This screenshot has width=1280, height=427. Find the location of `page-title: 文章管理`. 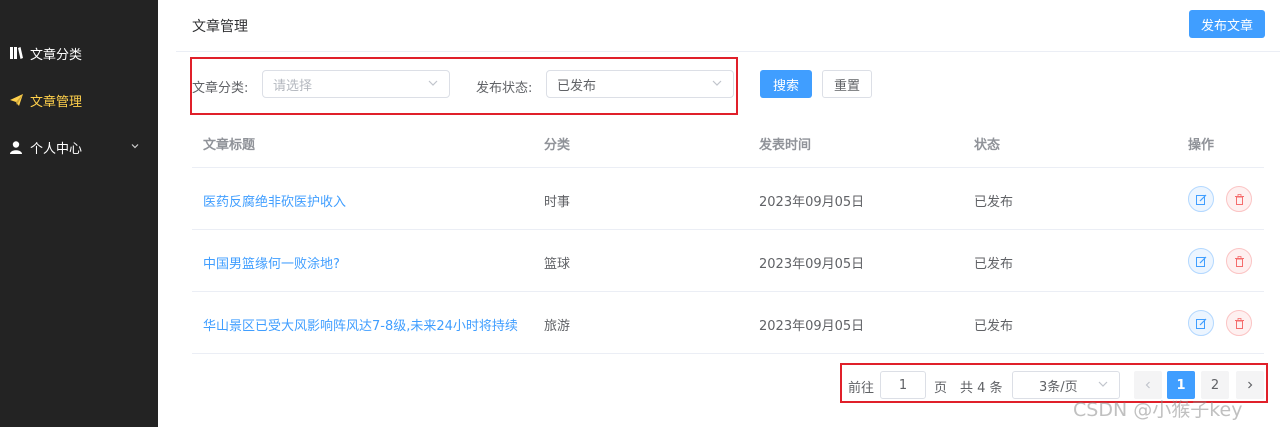

page-title: 文章管理 is located at coordinates (220, 27).